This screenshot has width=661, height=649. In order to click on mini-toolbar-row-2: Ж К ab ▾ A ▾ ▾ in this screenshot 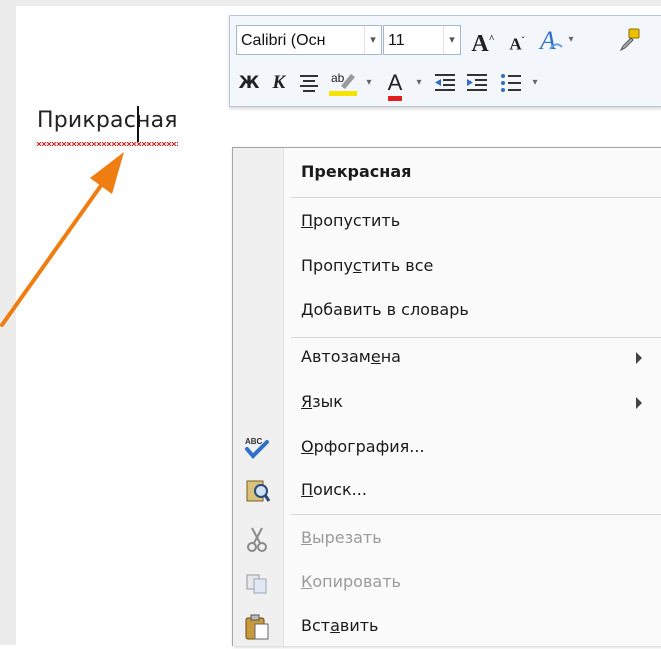, I will do `click(445, 84)`.